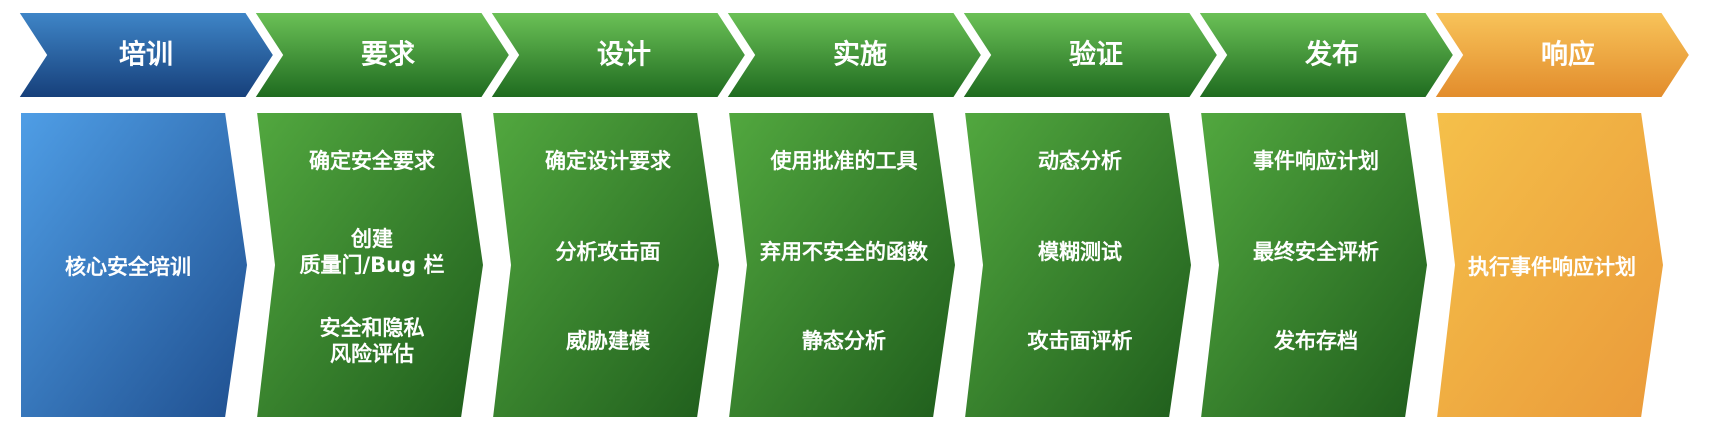  What do you see at coordinates (1096, 55) in the screenshot?
I see `phase-title: 验证` at bounding box center [1096, 55].